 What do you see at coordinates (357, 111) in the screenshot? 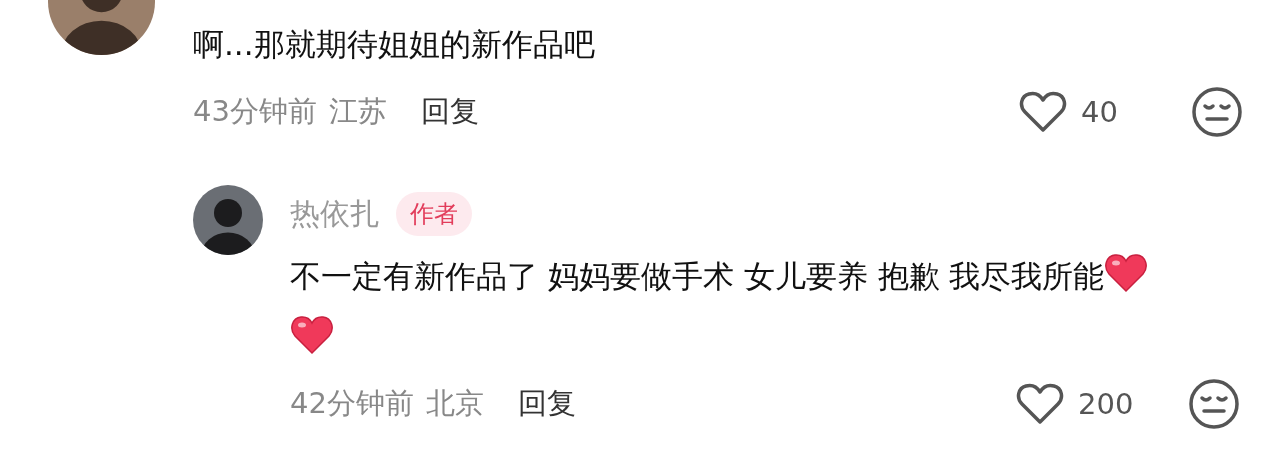
I see `comment-location: 江苏` at bounding box center [357, 111].